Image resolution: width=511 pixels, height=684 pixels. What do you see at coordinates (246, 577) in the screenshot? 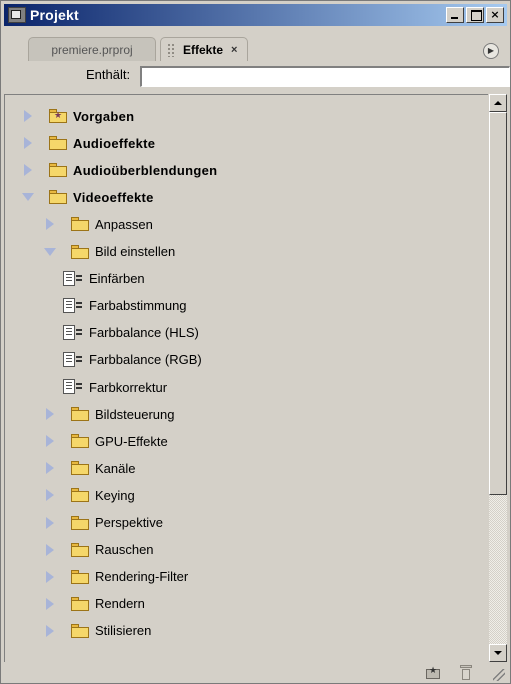
I see `folder-item: Rendering-Filter` at bounding box center [246, 577].